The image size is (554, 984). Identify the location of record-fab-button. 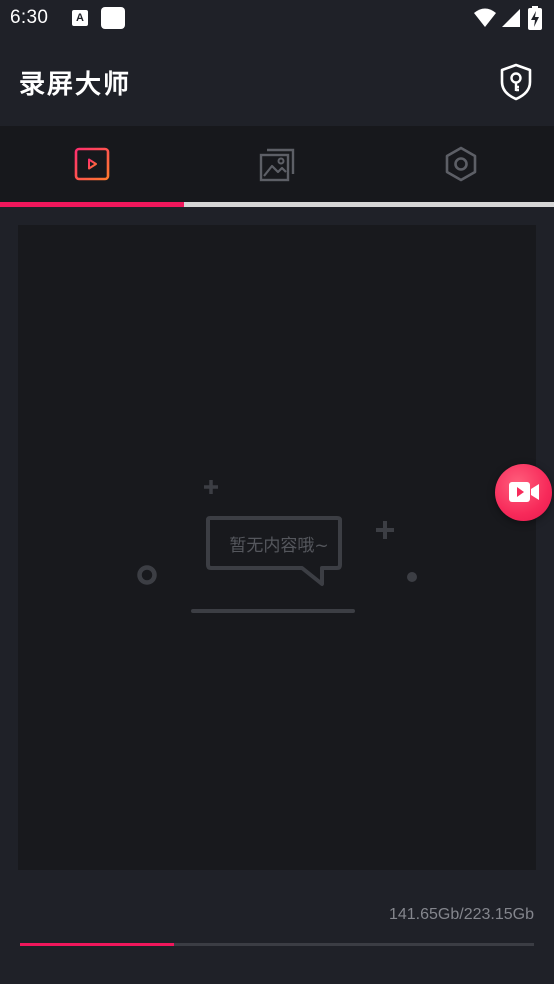
(523, 492).